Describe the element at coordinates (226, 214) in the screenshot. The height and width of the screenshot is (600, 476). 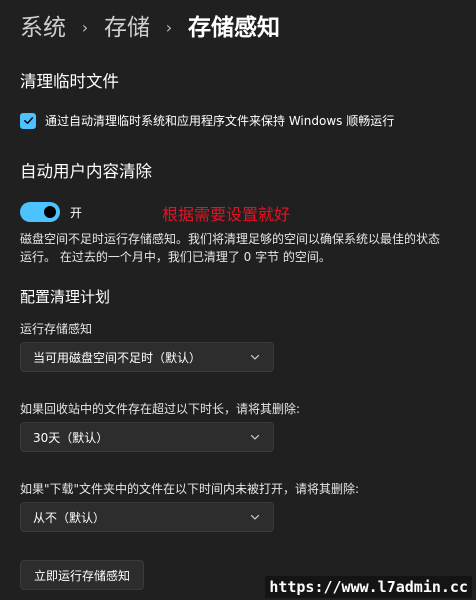
I see `annotation-text: 根据需要设置就好` at that location.